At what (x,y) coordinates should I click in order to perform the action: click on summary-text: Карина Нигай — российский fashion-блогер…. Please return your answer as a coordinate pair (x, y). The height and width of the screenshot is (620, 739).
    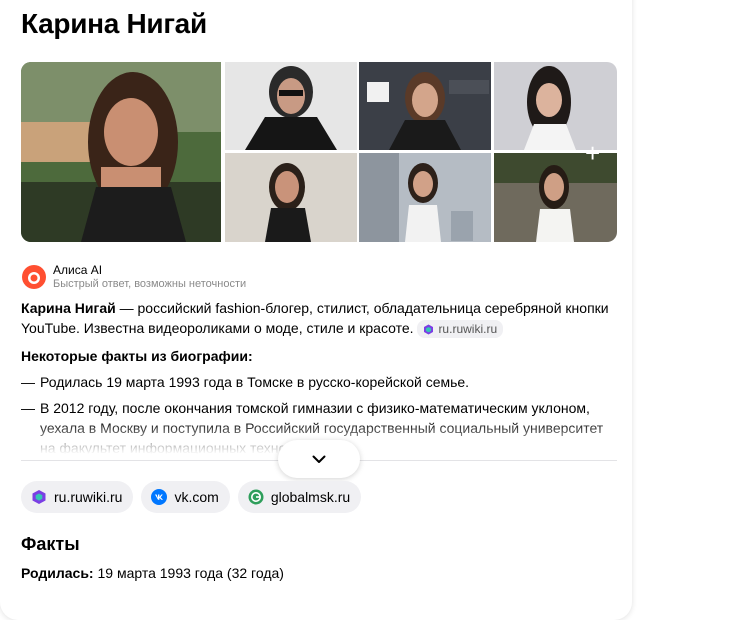
    Looking at the image, I should click on (321, 318).